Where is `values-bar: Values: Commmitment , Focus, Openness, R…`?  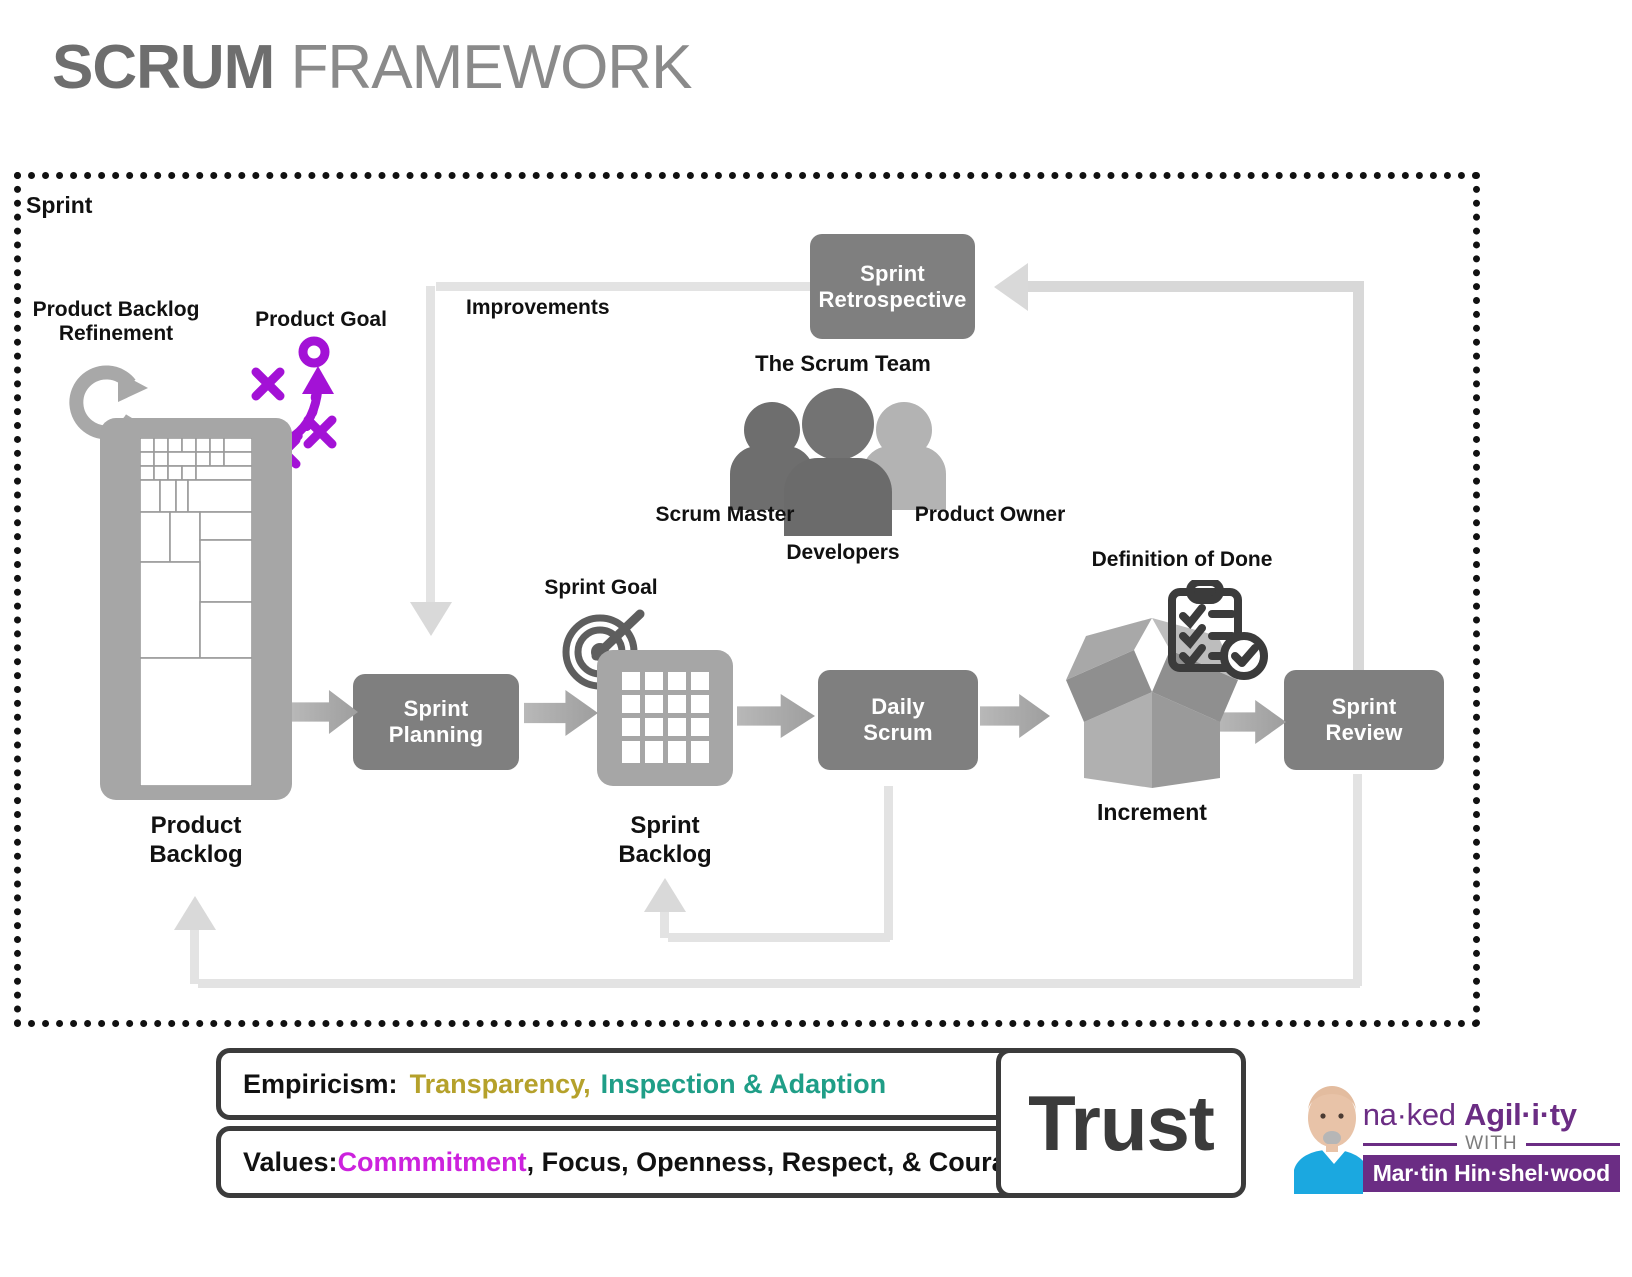
values-bar: Values: Commmitment , Focus, Openness, R… is located at coordinates (627, 1162).